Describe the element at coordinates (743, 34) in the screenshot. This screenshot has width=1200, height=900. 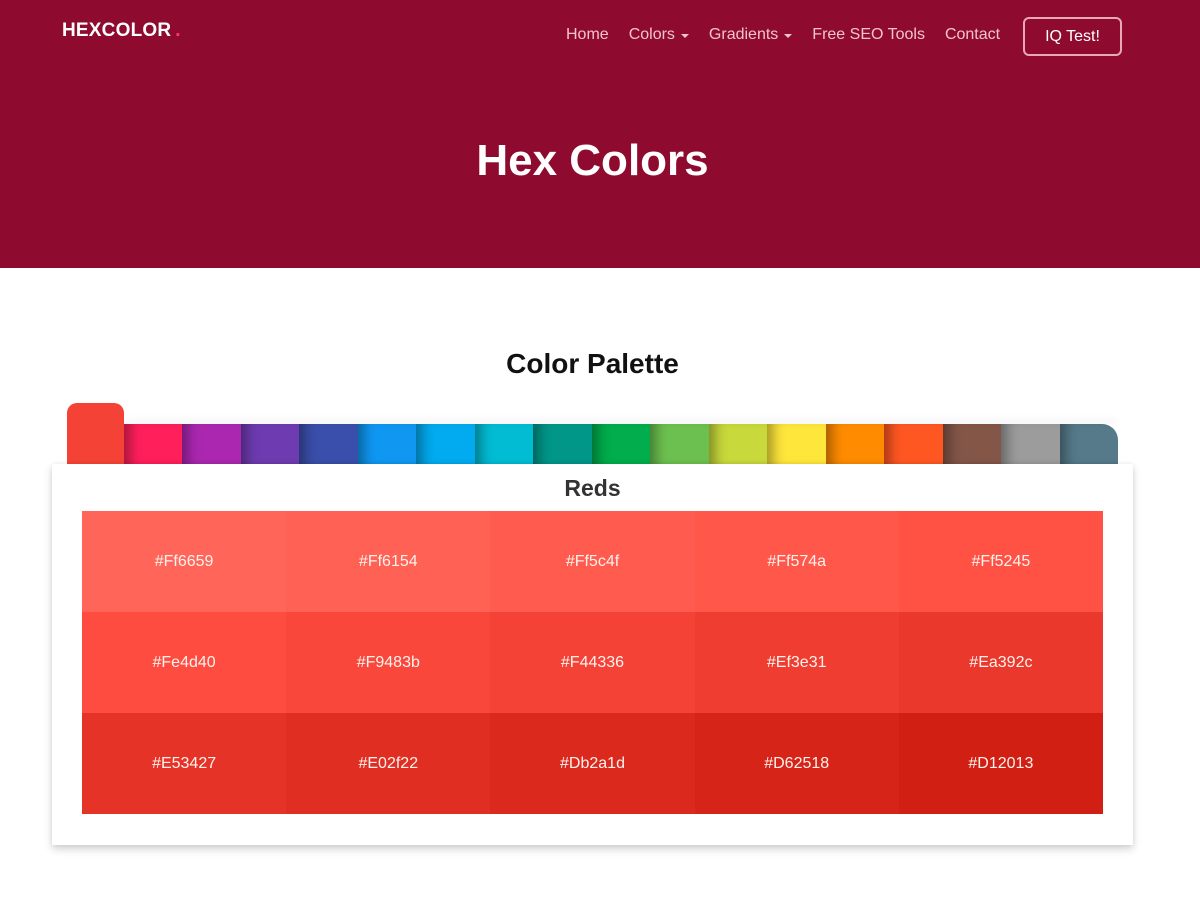
I see `nav-label: Gradients` at that location.